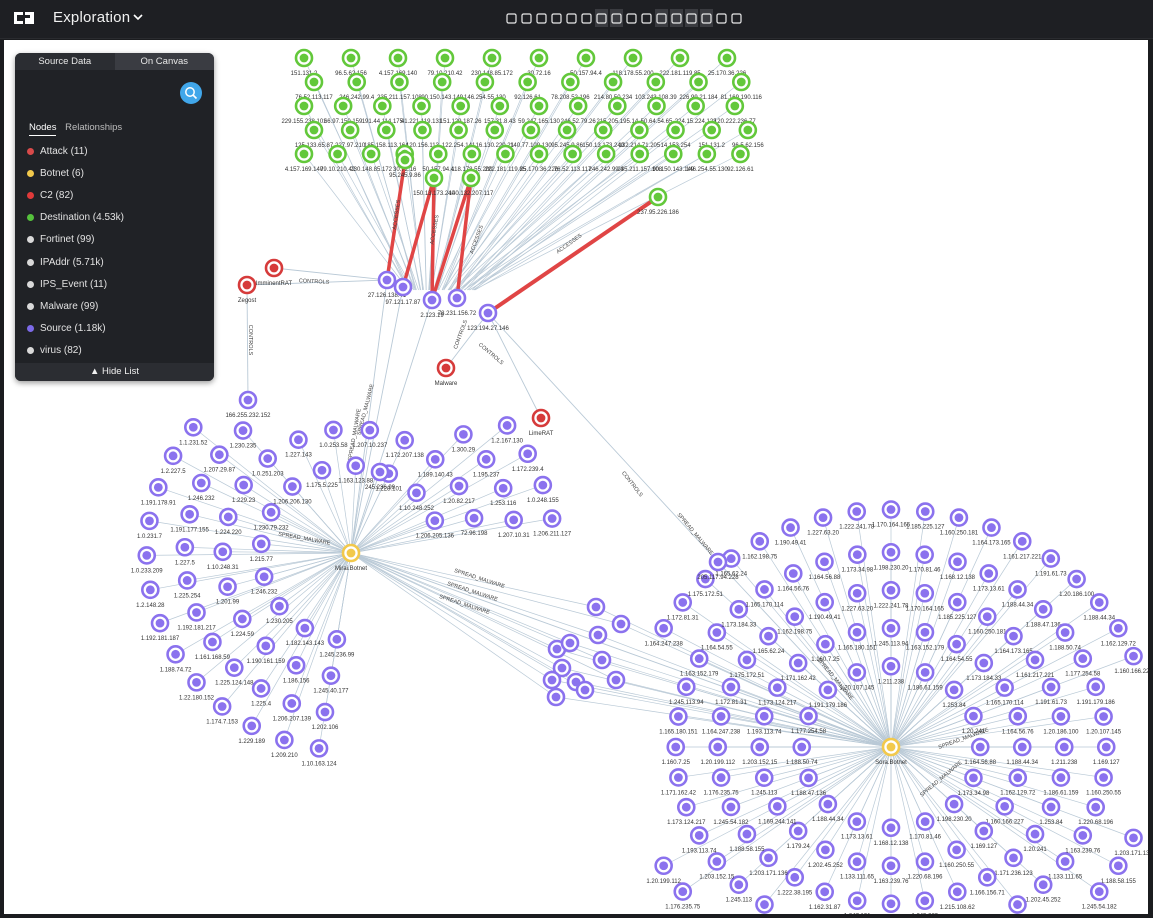 The width and height of the screenshot is (1153, 918). I want to click on tab-source-data: Source Data, so click(65, 61).